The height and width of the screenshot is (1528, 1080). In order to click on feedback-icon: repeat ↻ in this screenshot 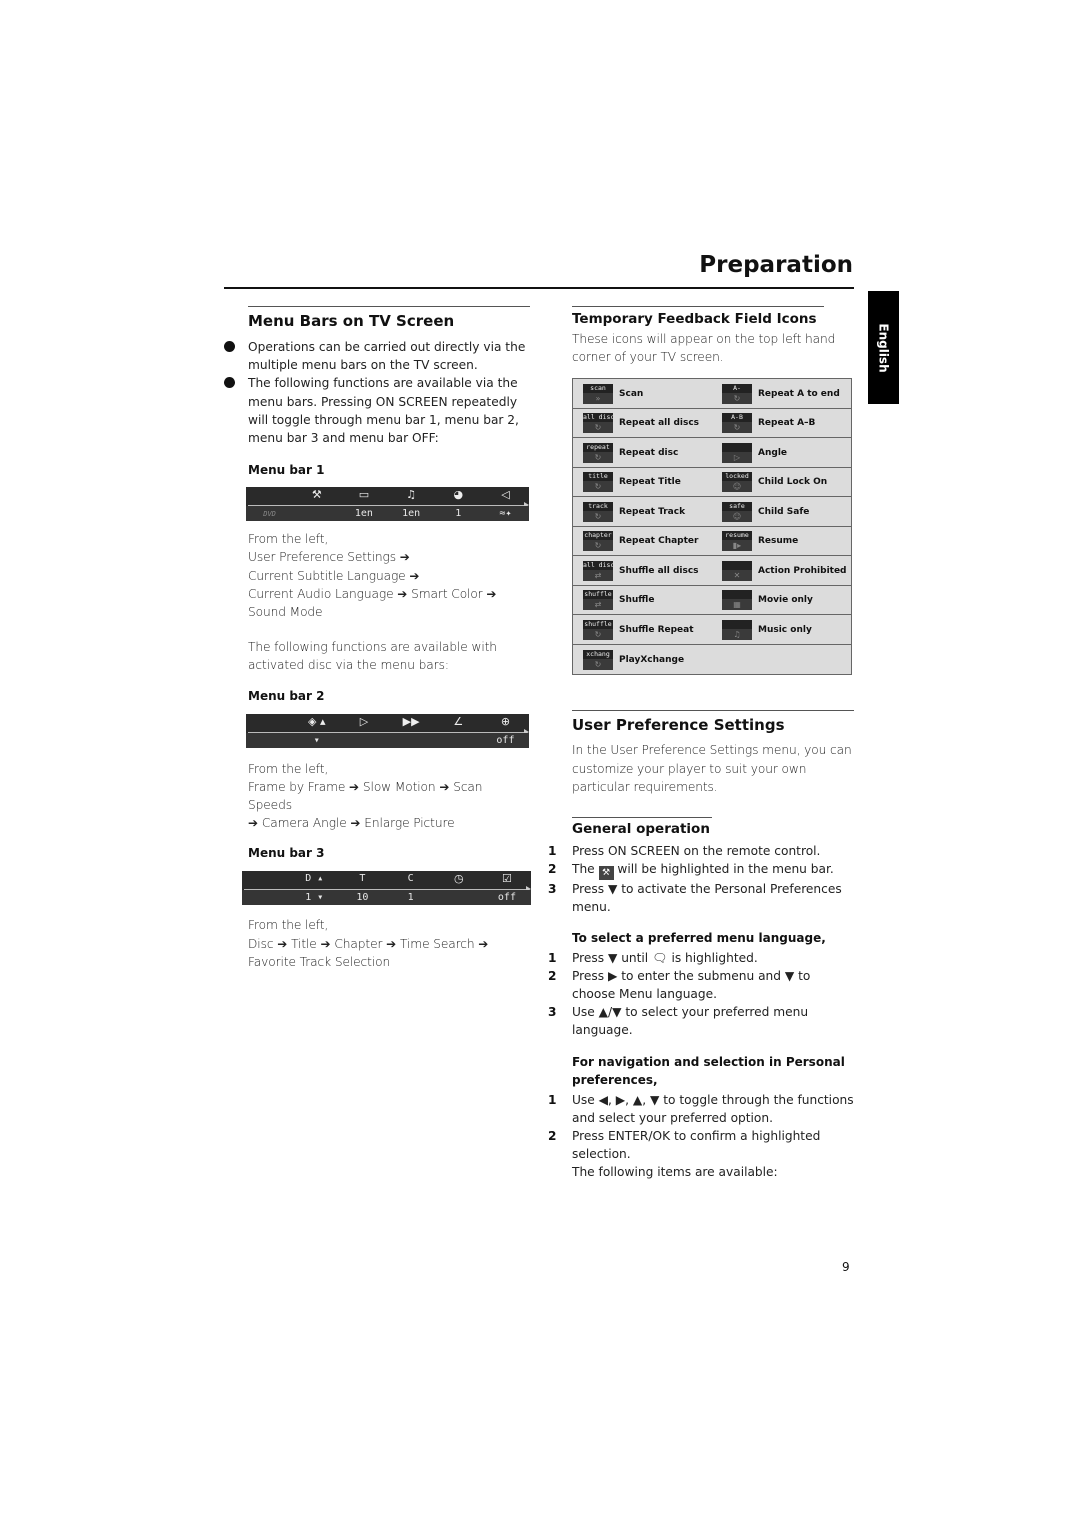, I will do `click(598, 452)`.